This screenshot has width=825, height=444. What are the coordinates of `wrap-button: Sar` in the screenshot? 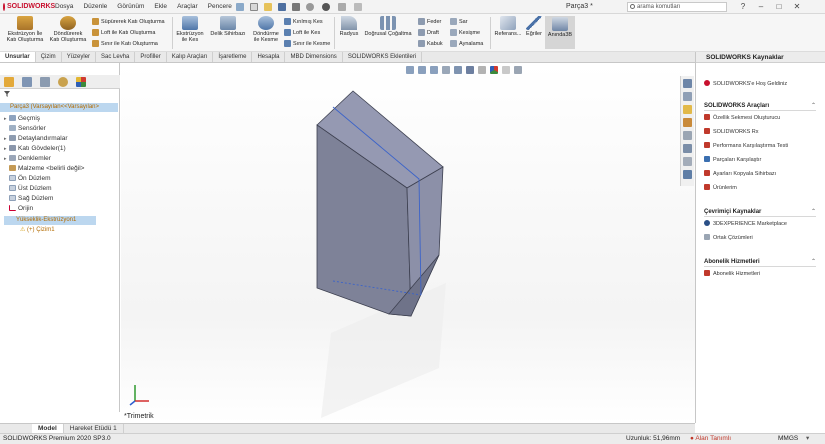 It's located at (459, 21).